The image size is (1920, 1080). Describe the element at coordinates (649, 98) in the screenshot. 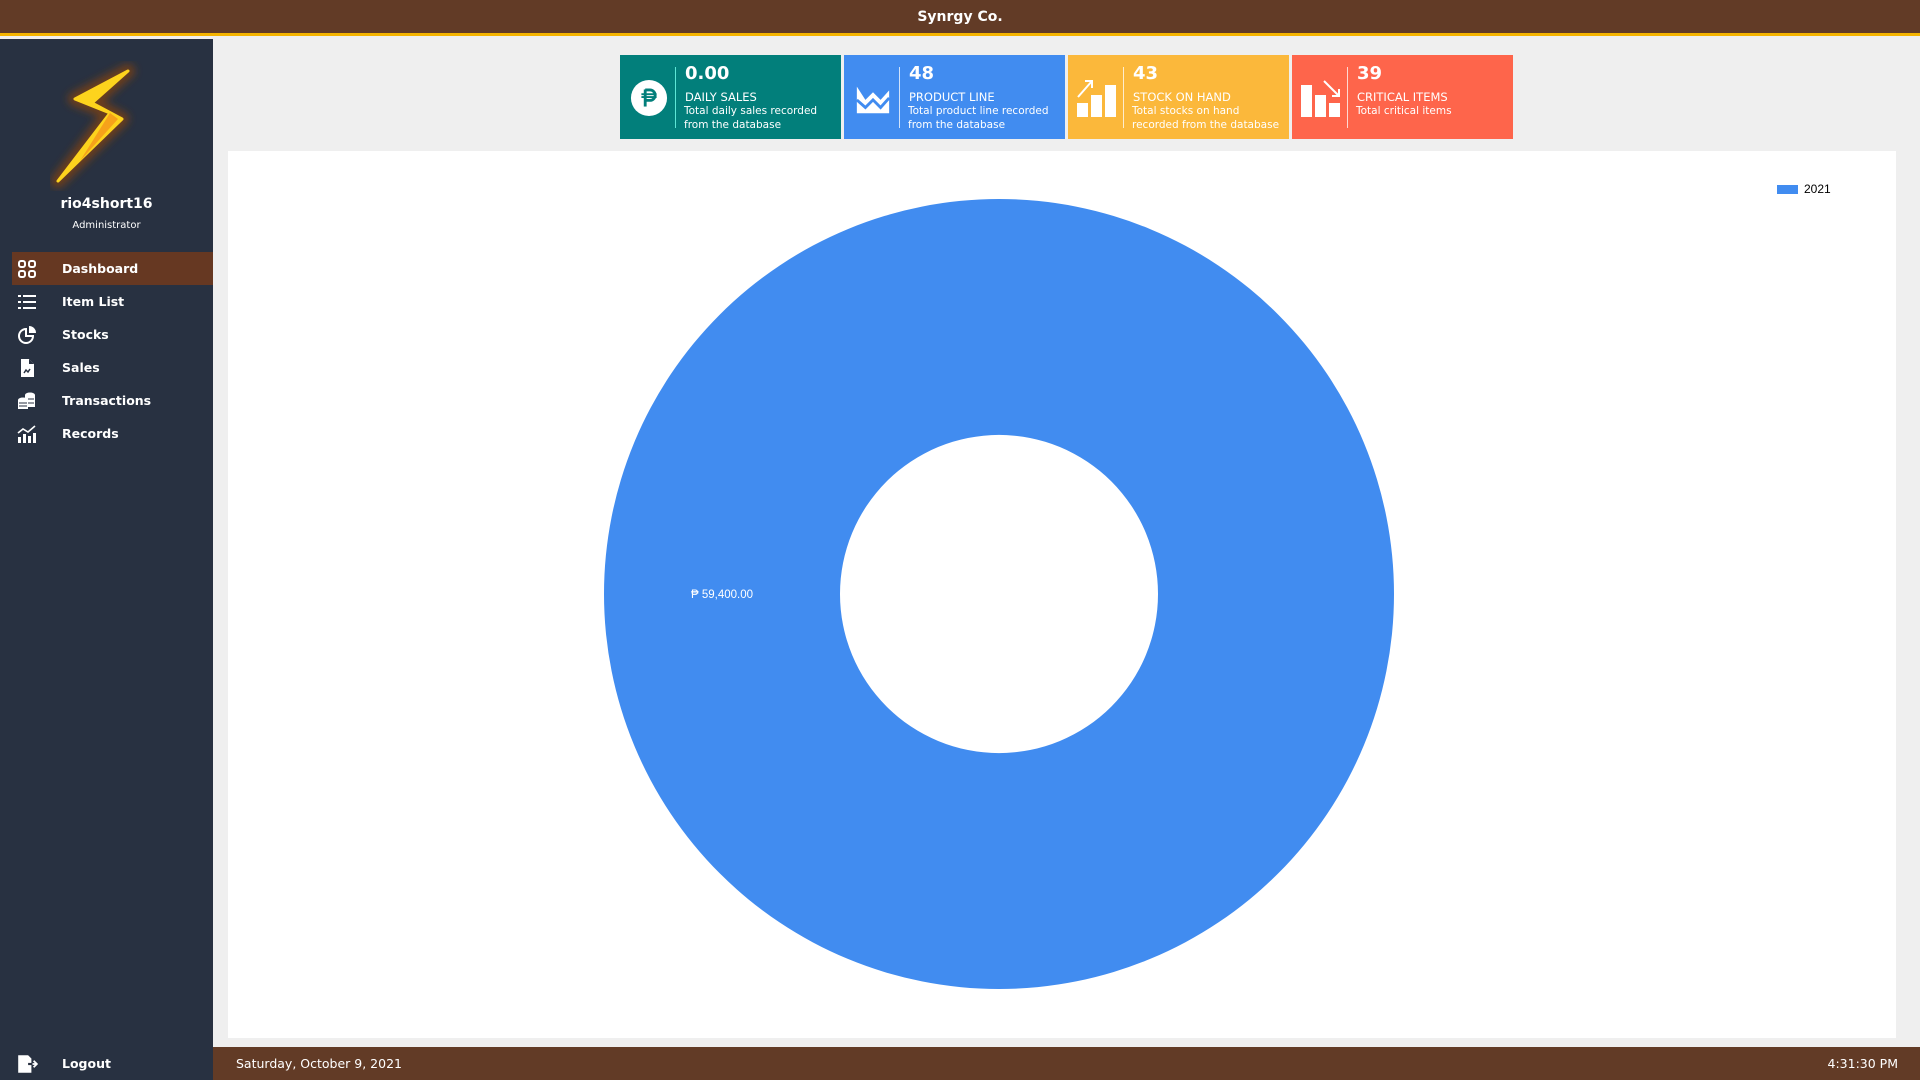

I see `peso-icon` at that location.